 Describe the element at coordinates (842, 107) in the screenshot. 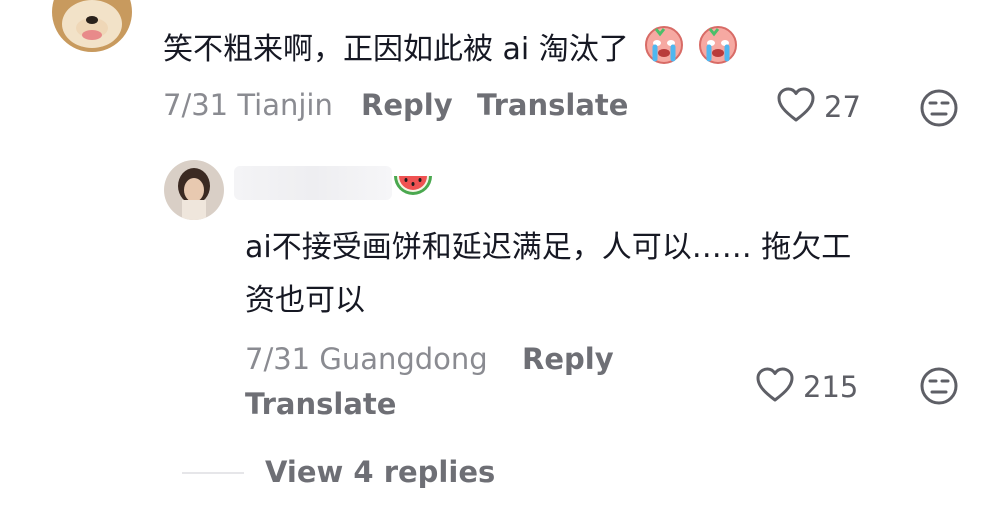

I see `like-count: 27` at that location.